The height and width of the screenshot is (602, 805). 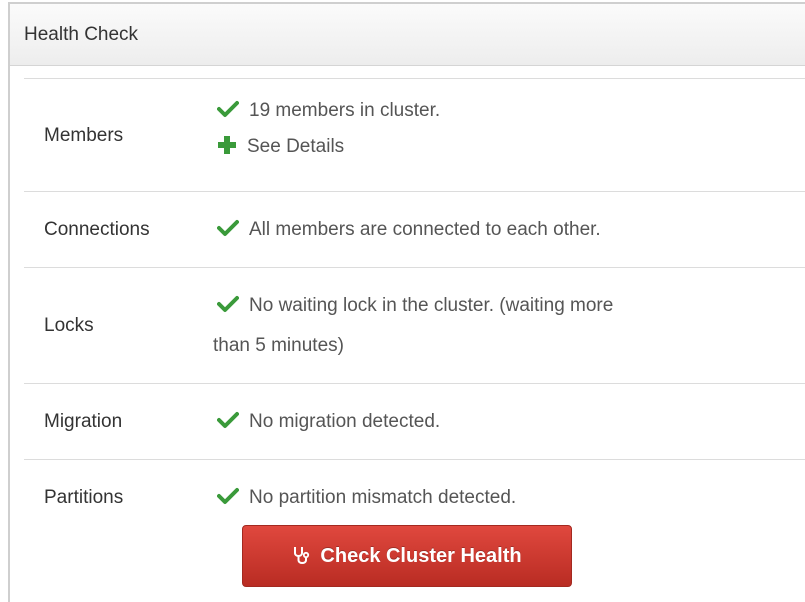 What do you see at coordinates (383, 497) in the screenshot?
I see `status-text: No partition mismatch detected.` at bounding box center [383, 497].